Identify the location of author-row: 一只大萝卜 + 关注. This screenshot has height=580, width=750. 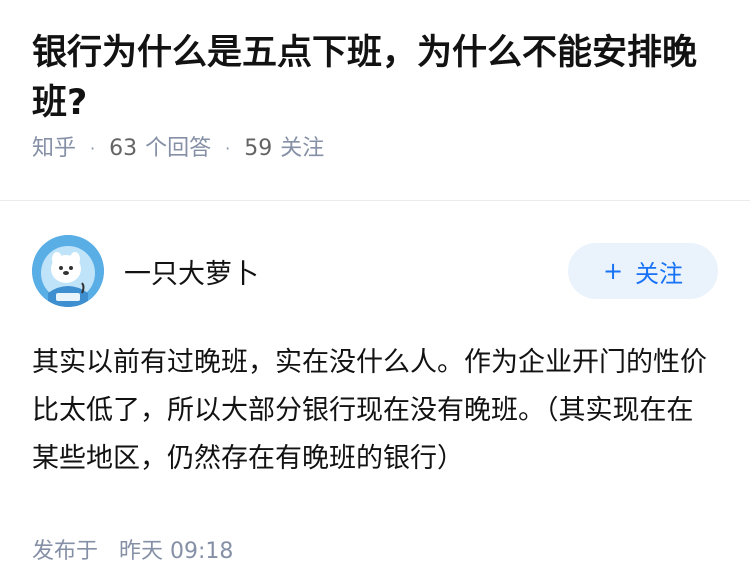
(375, 271).